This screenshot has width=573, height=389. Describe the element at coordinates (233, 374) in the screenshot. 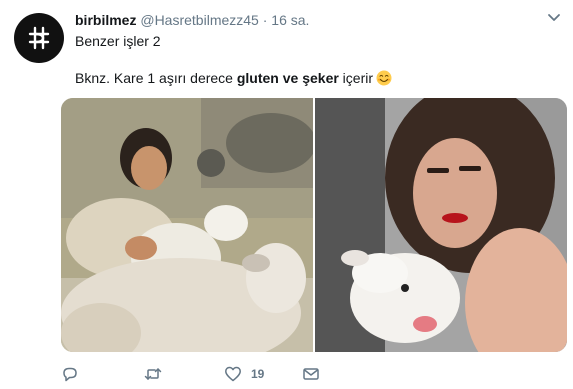

I see `heart-icon` at that location.